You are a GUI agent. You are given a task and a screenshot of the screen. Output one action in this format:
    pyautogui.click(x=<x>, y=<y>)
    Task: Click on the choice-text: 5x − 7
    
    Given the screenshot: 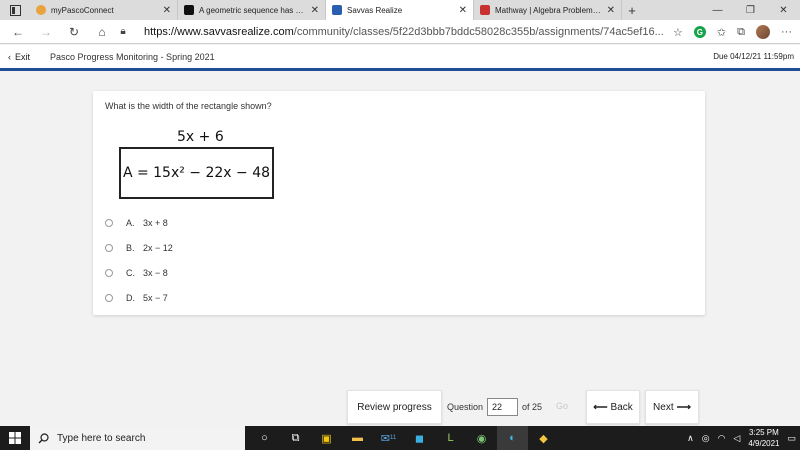 What is the action you would take?
    pyautogui.click(x=155, y=297)
    